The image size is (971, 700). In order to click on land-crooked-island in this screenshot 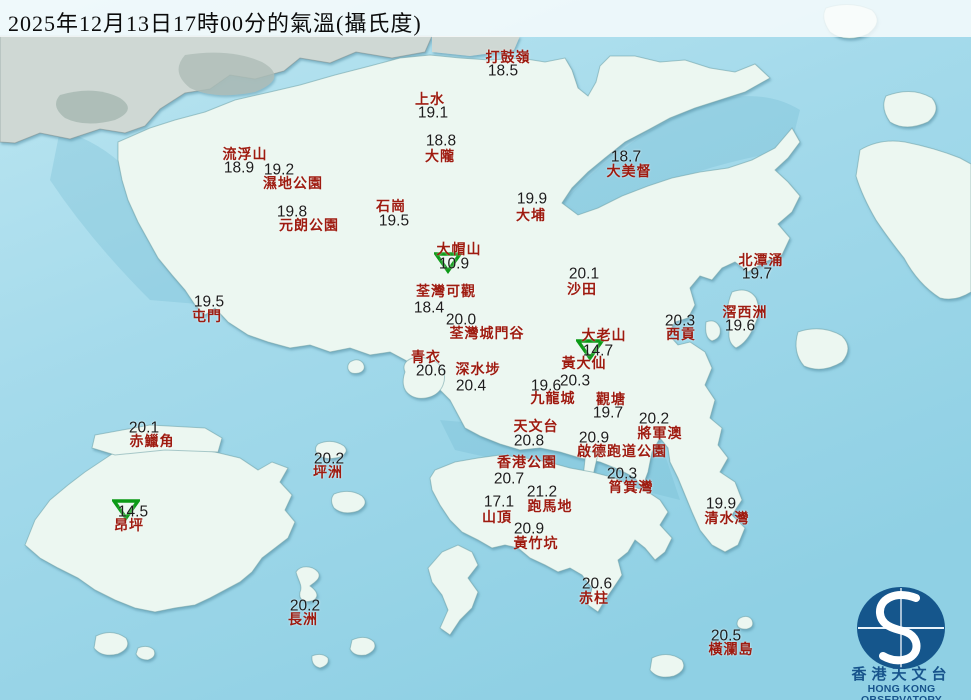, I will do `click(910, 109)`.